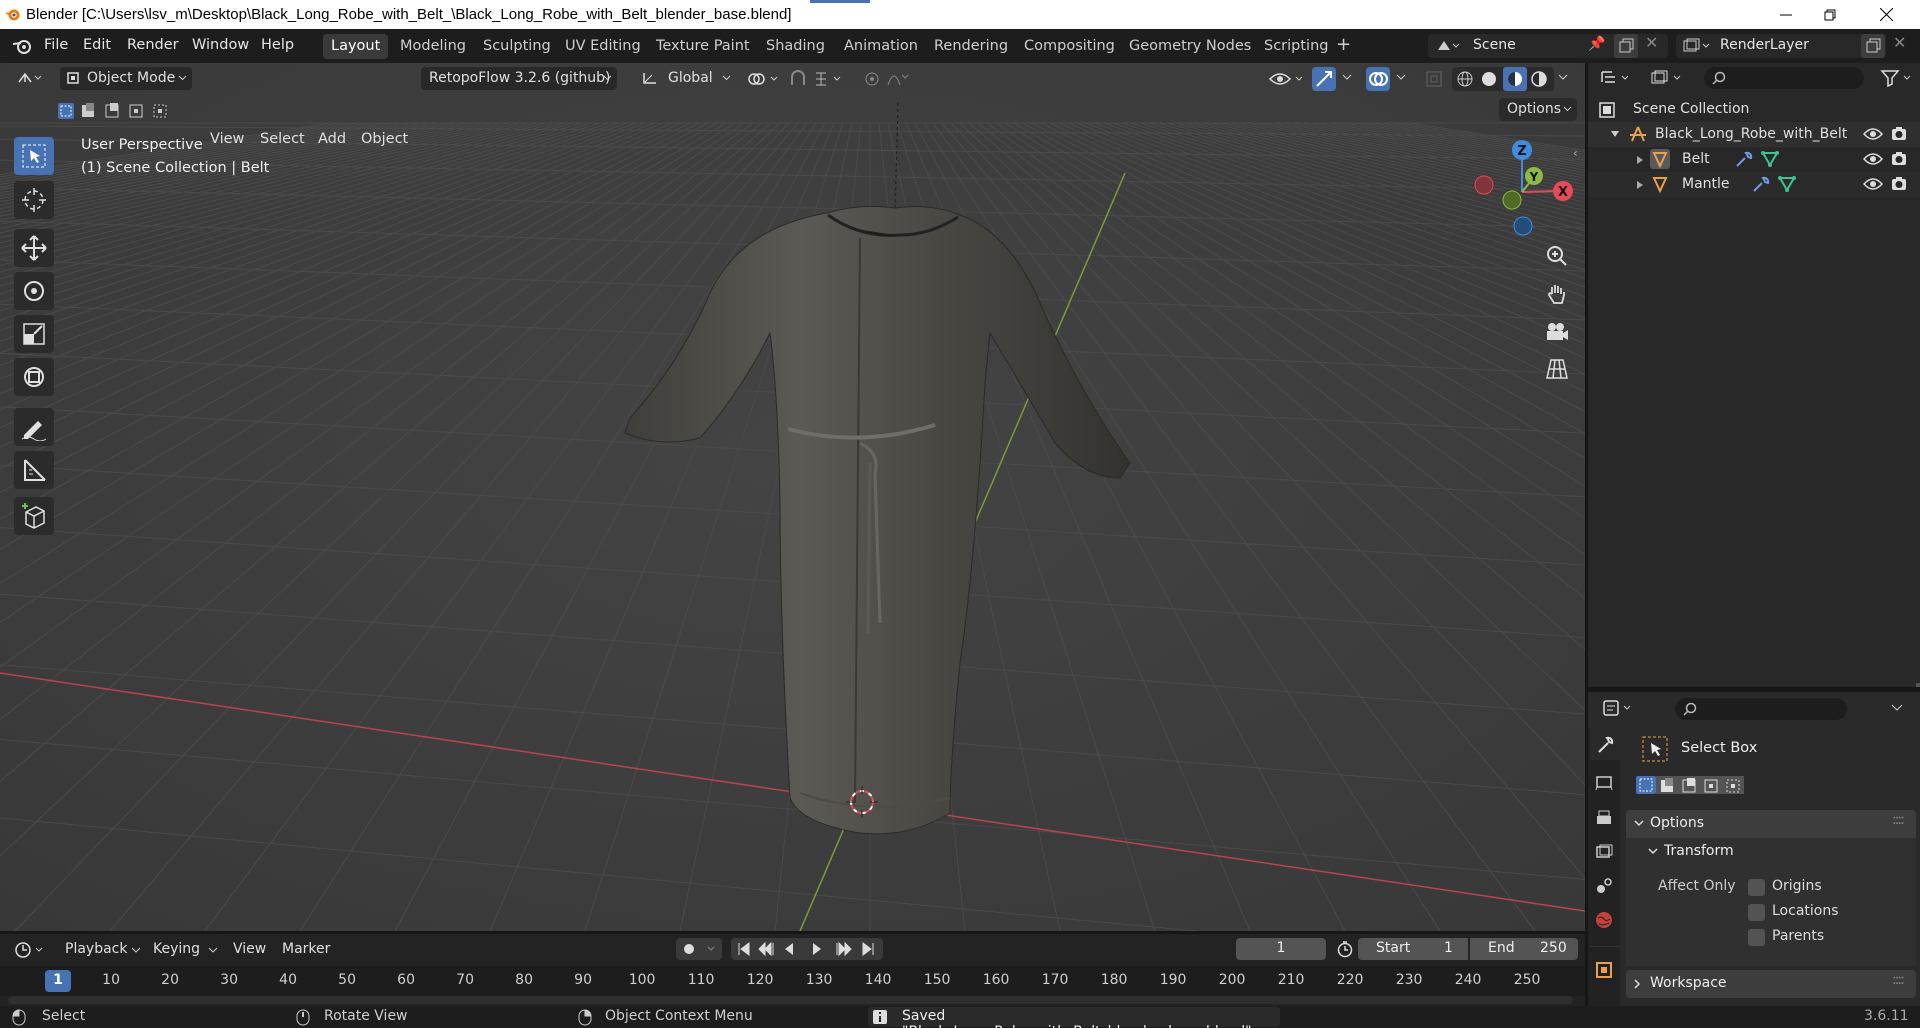 This screenshot has height=1028, width=1920. Describe the element at coordinates (34, 516) in the screenshot. I see `add-cube-tool` at that location.